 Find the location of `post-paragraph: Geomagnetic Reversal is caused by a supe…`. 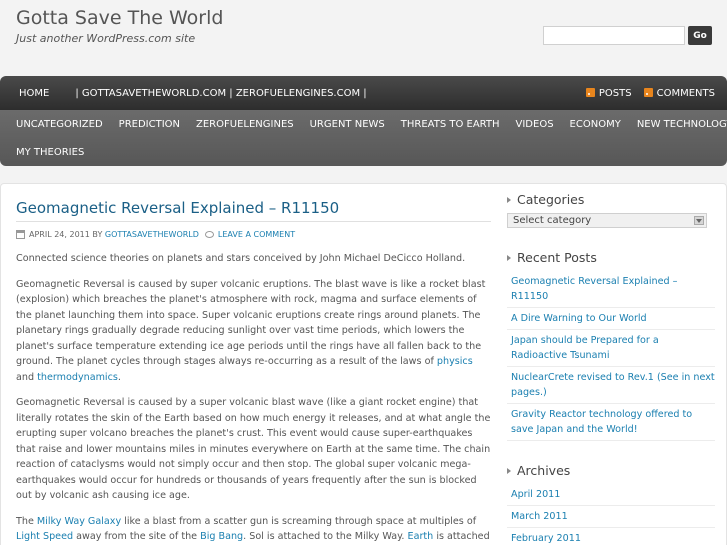

post-paragraph: Geomagnetic Reversal is caused by a supe… is located at coordinates (253, 449).